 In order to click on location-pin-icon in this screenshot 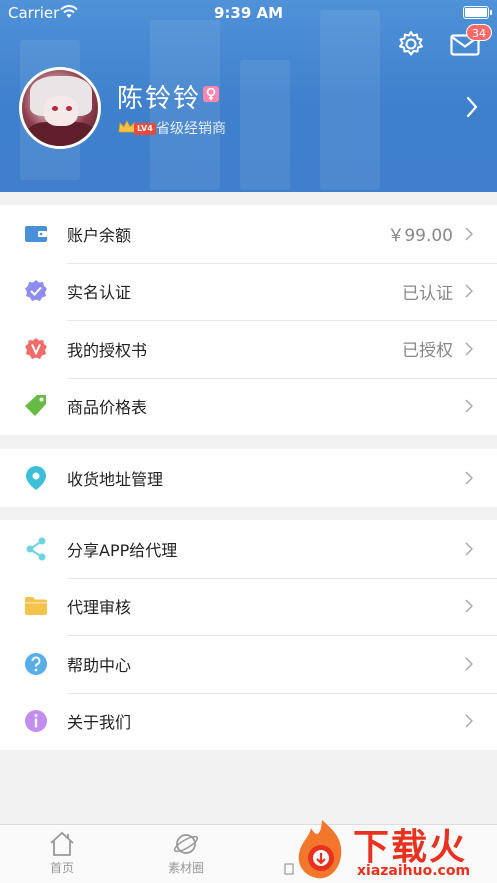, I will do `click(36, 477)`.